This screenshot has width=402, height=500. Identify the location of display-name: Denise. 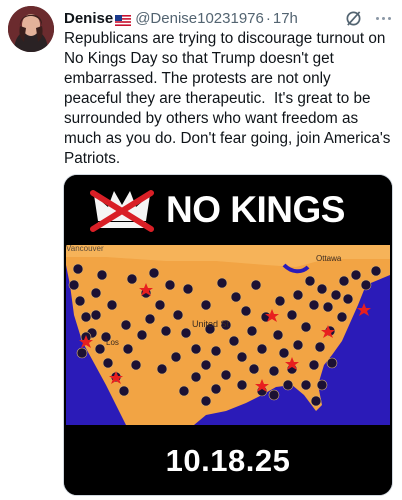
(88, 18).